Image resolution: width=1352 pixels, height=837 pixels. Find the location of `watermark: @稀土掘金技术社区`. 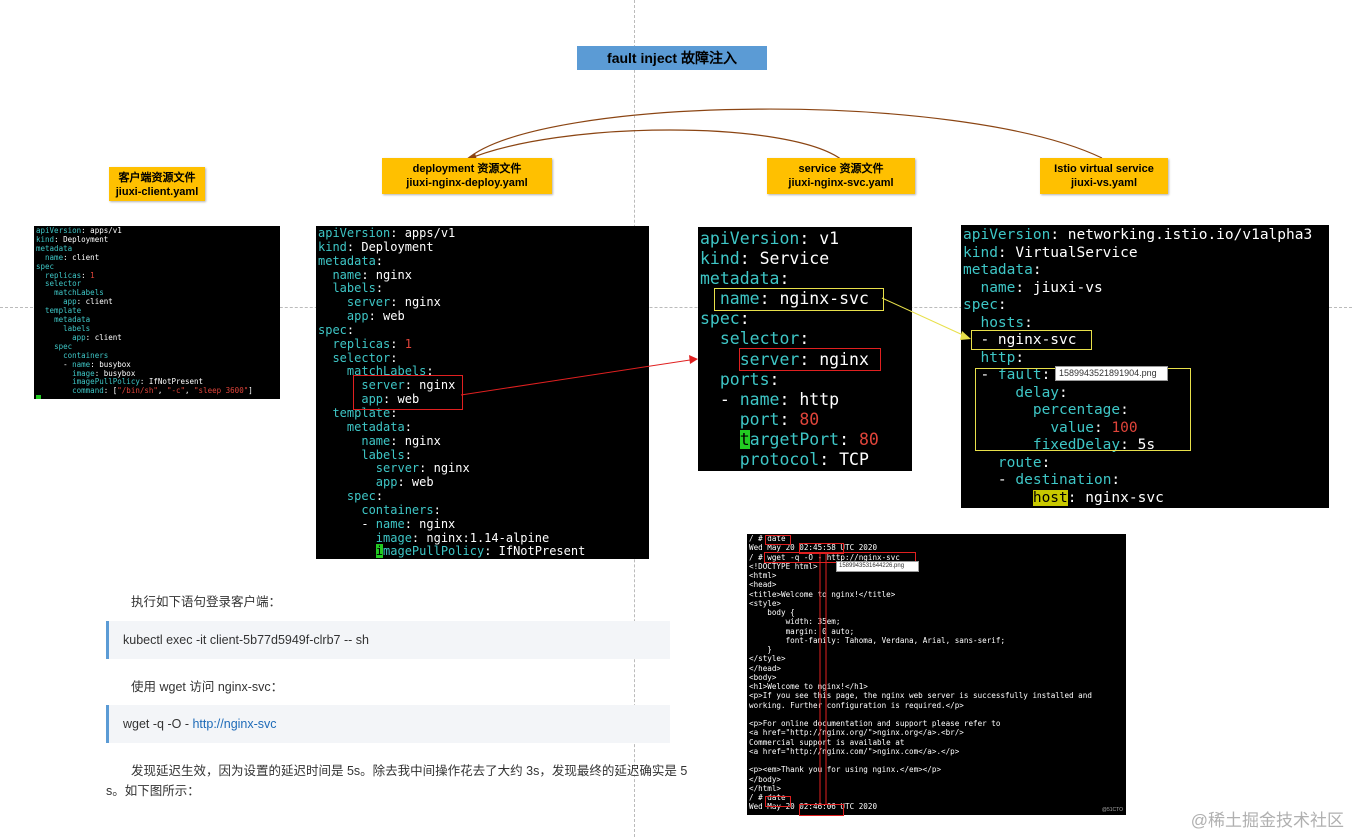

watermark: @稀土掘金技术社区 is located at coordinates (1267, 820).